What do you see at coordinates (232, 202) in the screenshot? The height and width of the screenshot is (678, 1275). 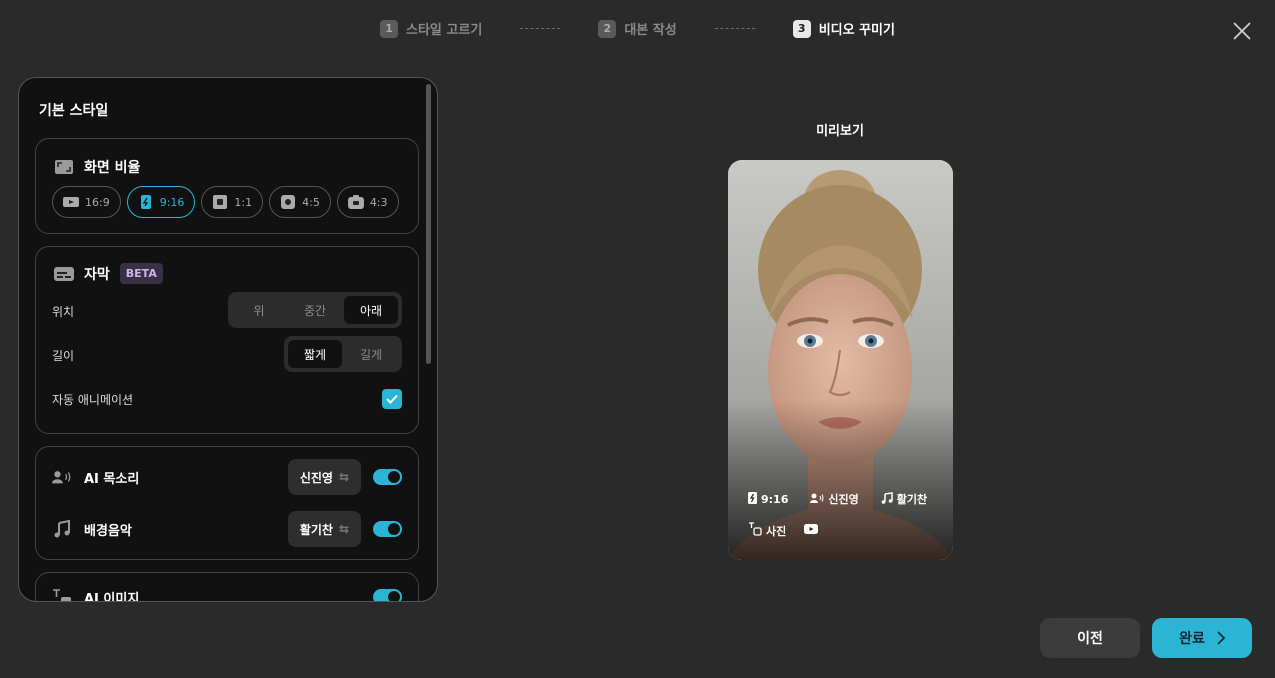 I see `ratio-1-1: 1:1` at bounding box center [232, 202].